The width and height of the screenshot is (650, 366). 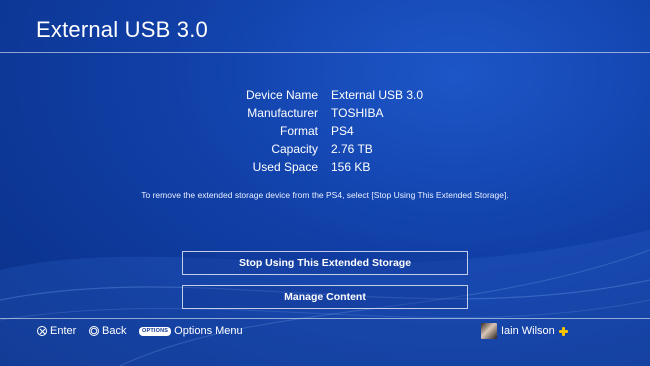 I want to click on info-value: PS4, so click(x=342, y=131).